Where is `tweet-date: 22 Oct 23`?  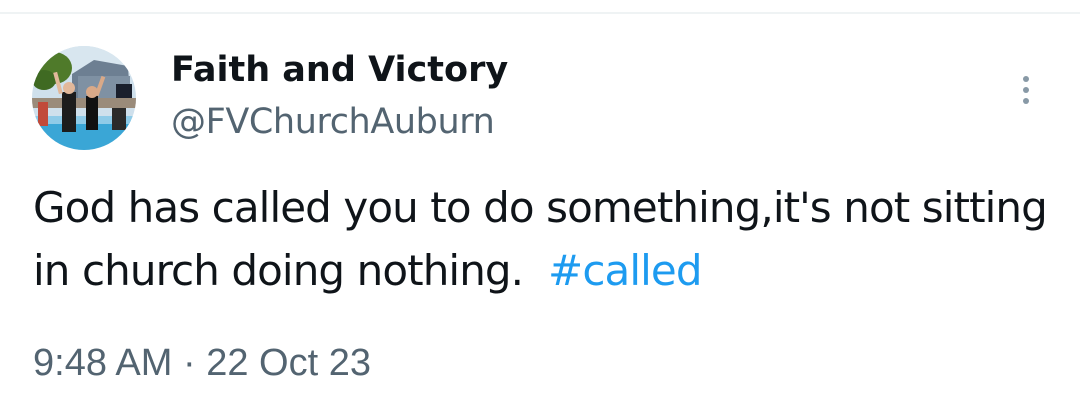
tweet-date: 22 Oct 23 is located at coordinates (288, 363).